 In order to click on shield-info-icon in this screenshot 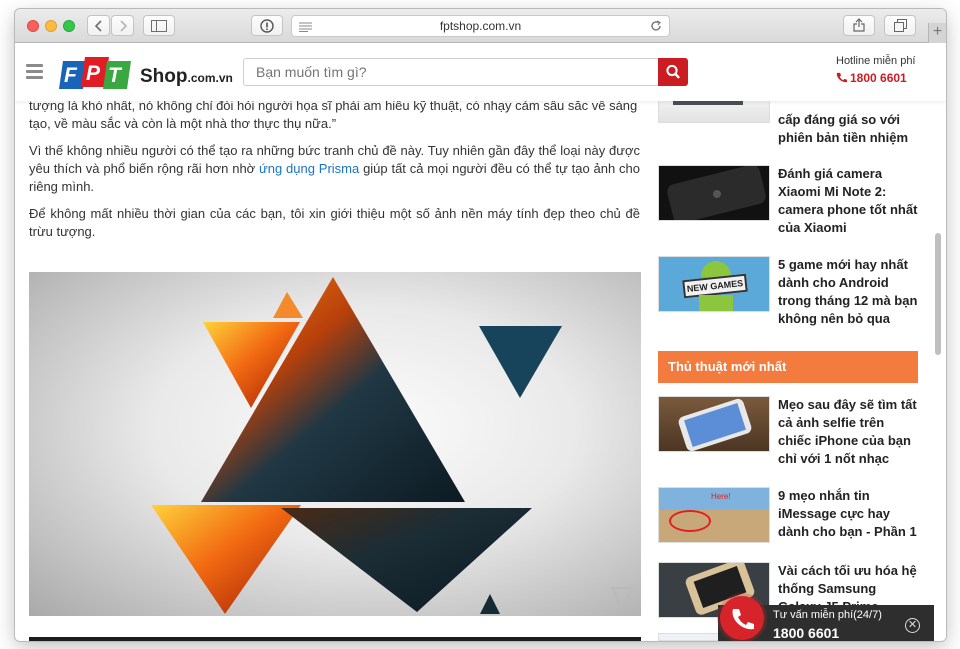, I will do `click(267, 26)`.